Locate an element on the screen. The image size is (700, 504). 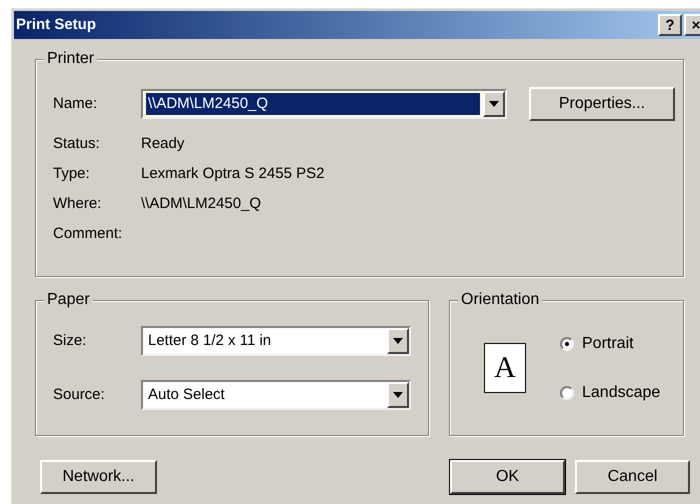
field-label: Name: is located at coordinates (75, 104).